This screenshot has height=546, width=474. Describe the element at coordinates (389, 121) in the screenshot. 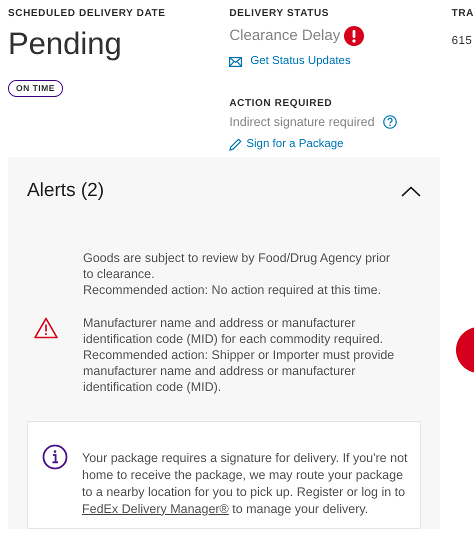

I see `help-icon` at that location.